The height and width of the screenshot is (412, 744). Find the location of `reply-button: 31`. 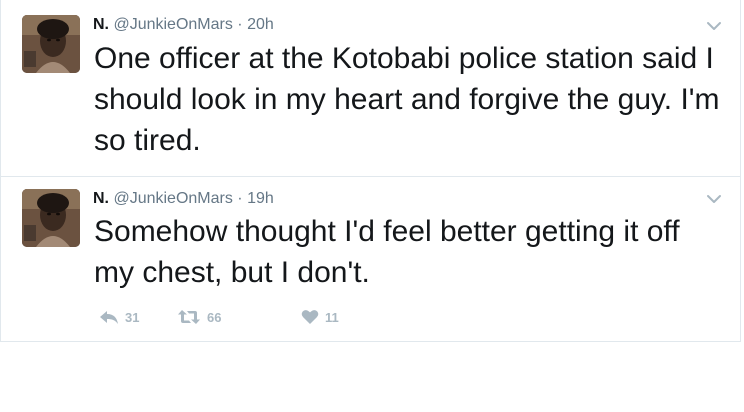

reply-button: 31 is located at coordinates (138, 317).